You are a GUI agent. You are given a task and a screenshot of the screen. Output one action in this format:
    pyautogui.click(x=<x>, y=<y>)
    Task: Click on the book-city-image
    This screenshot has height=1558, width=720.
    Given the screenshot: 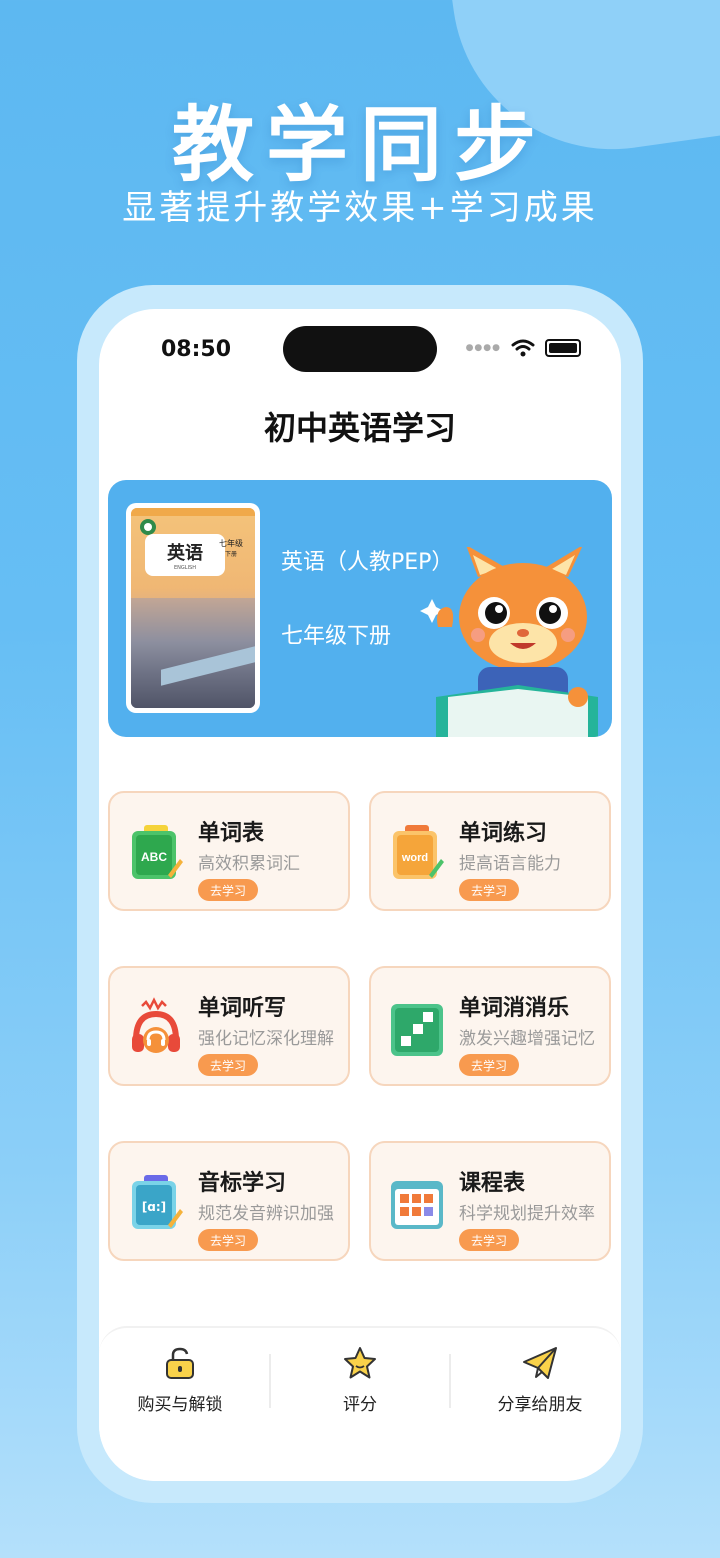 What is the action you would take?
    pyautogui.click(x=193, y=653)
    